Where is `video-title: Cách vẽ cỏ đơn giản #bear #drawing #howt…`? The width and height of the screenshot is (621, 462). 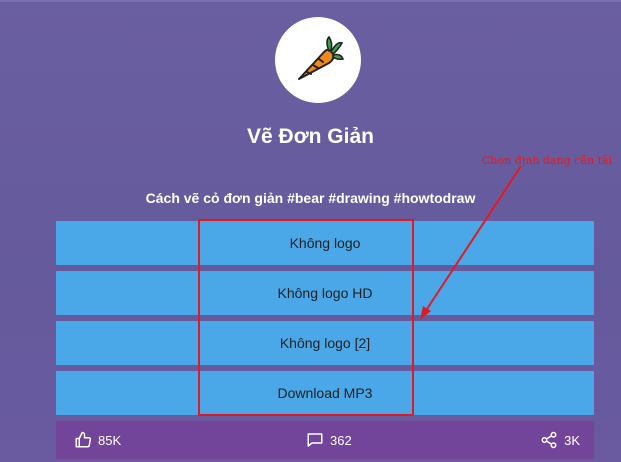 video-title: Cách vẽ cỏ đơn giản #bear #drawing #howt… is located at coordinates (310, 198).